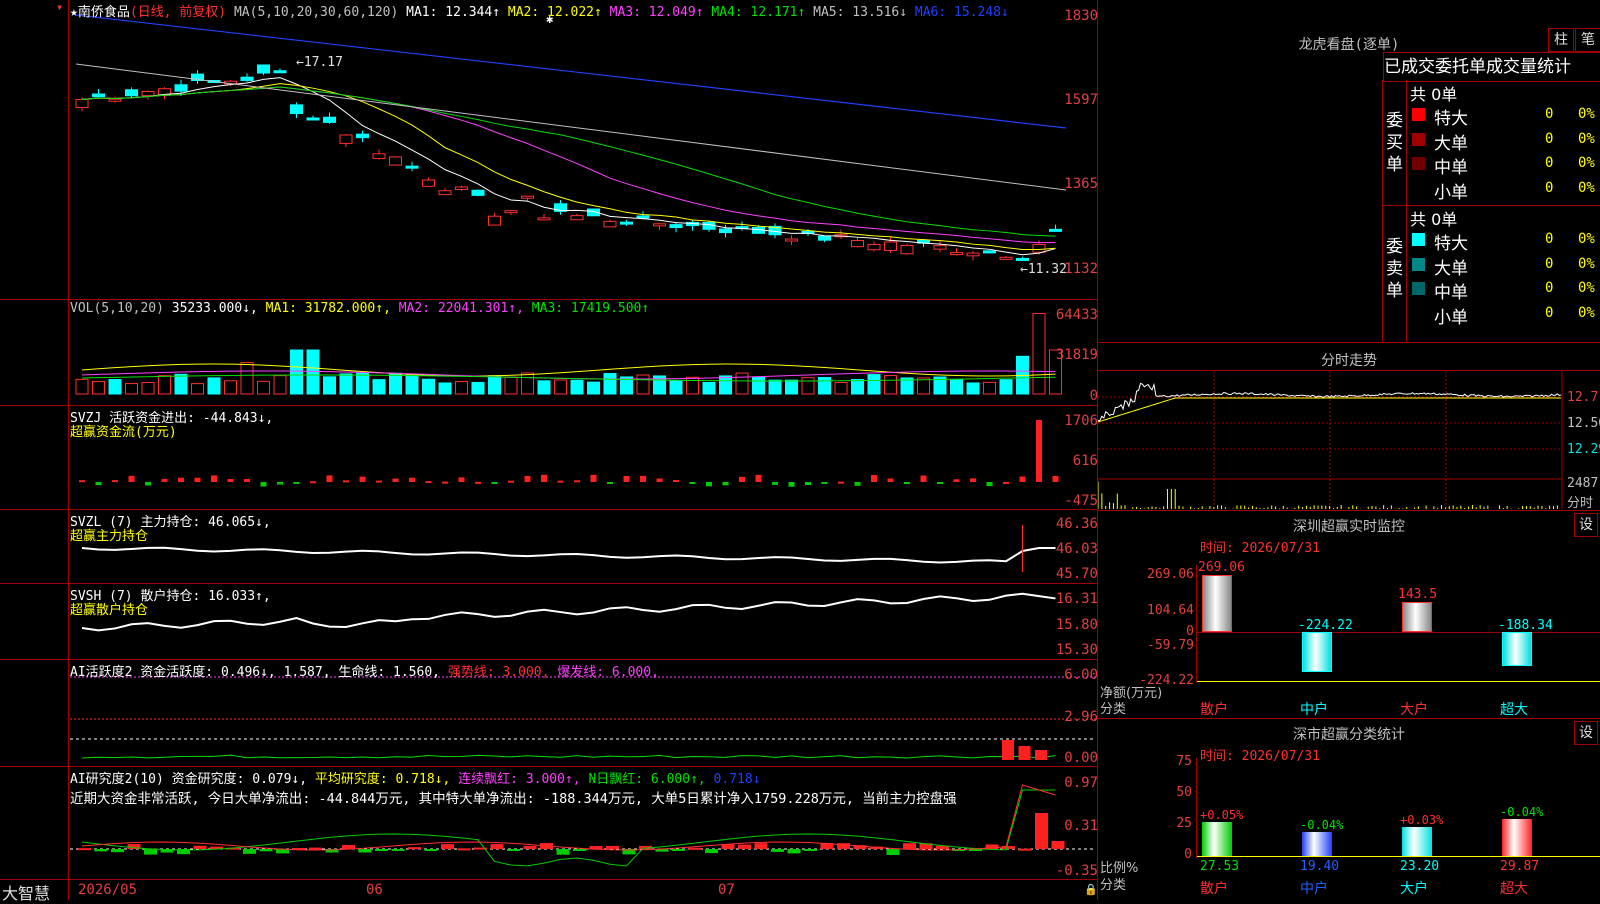  I want to click on ma-legend-item: MA6: 15.248↓, so click(961, 12).